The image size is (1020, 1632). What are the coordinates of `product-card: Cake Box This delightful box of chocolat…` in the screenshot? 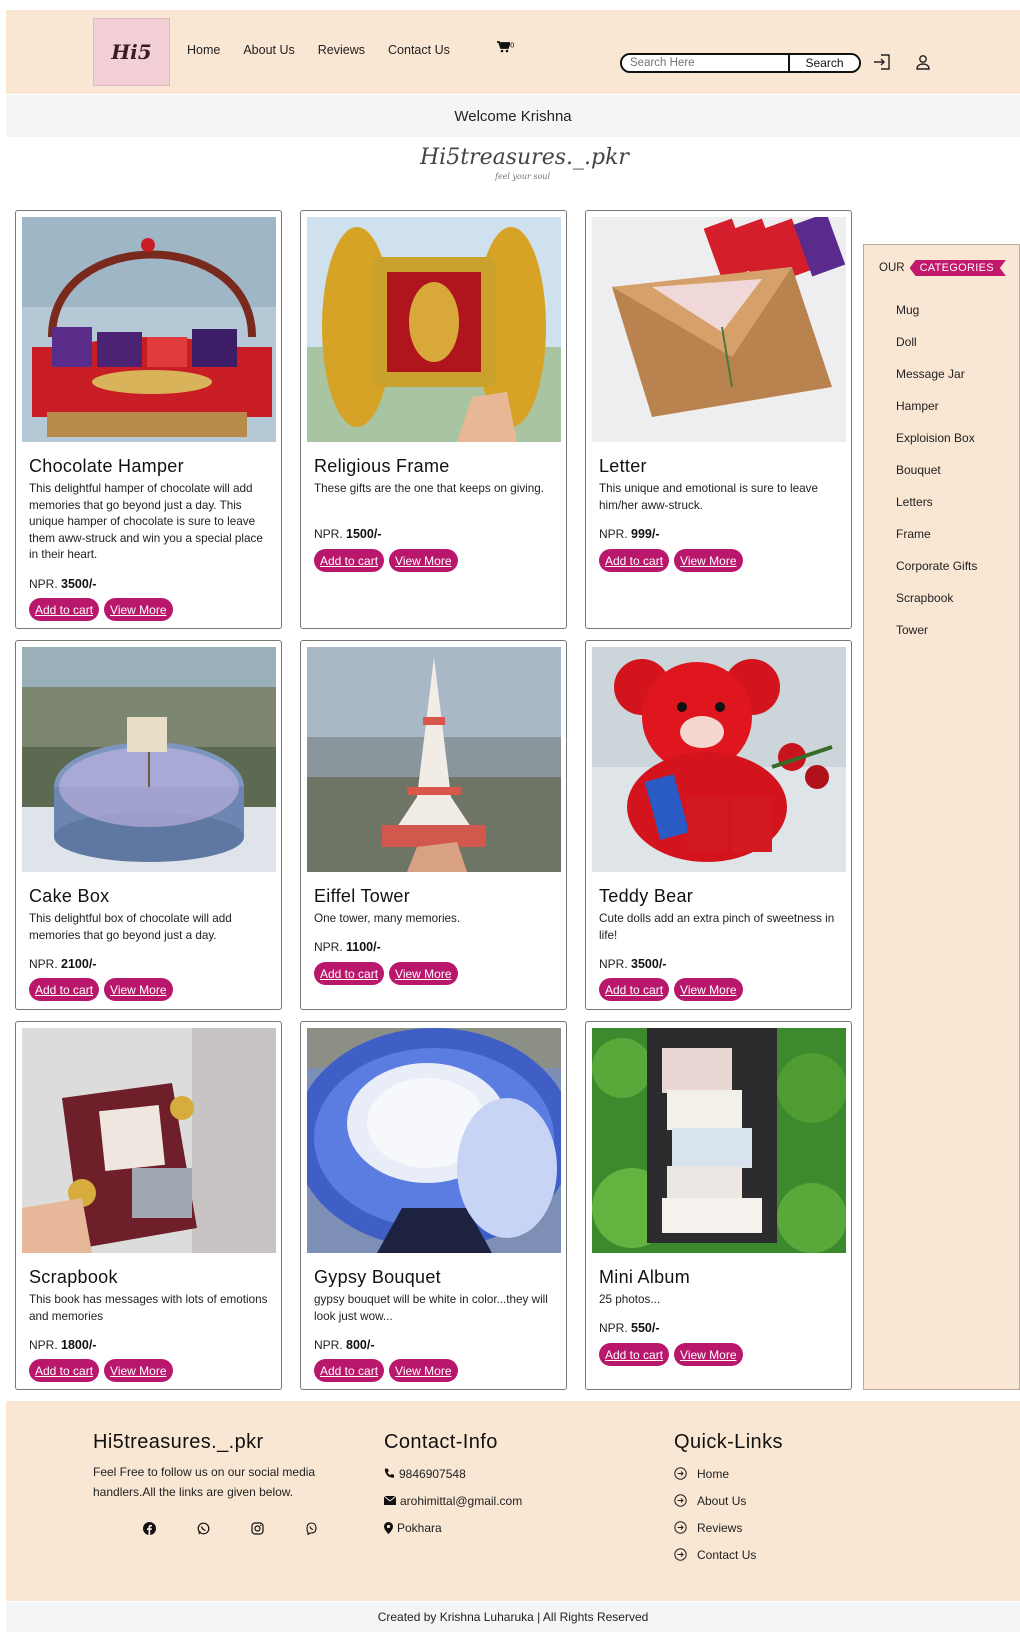 It's located at (148, 825).